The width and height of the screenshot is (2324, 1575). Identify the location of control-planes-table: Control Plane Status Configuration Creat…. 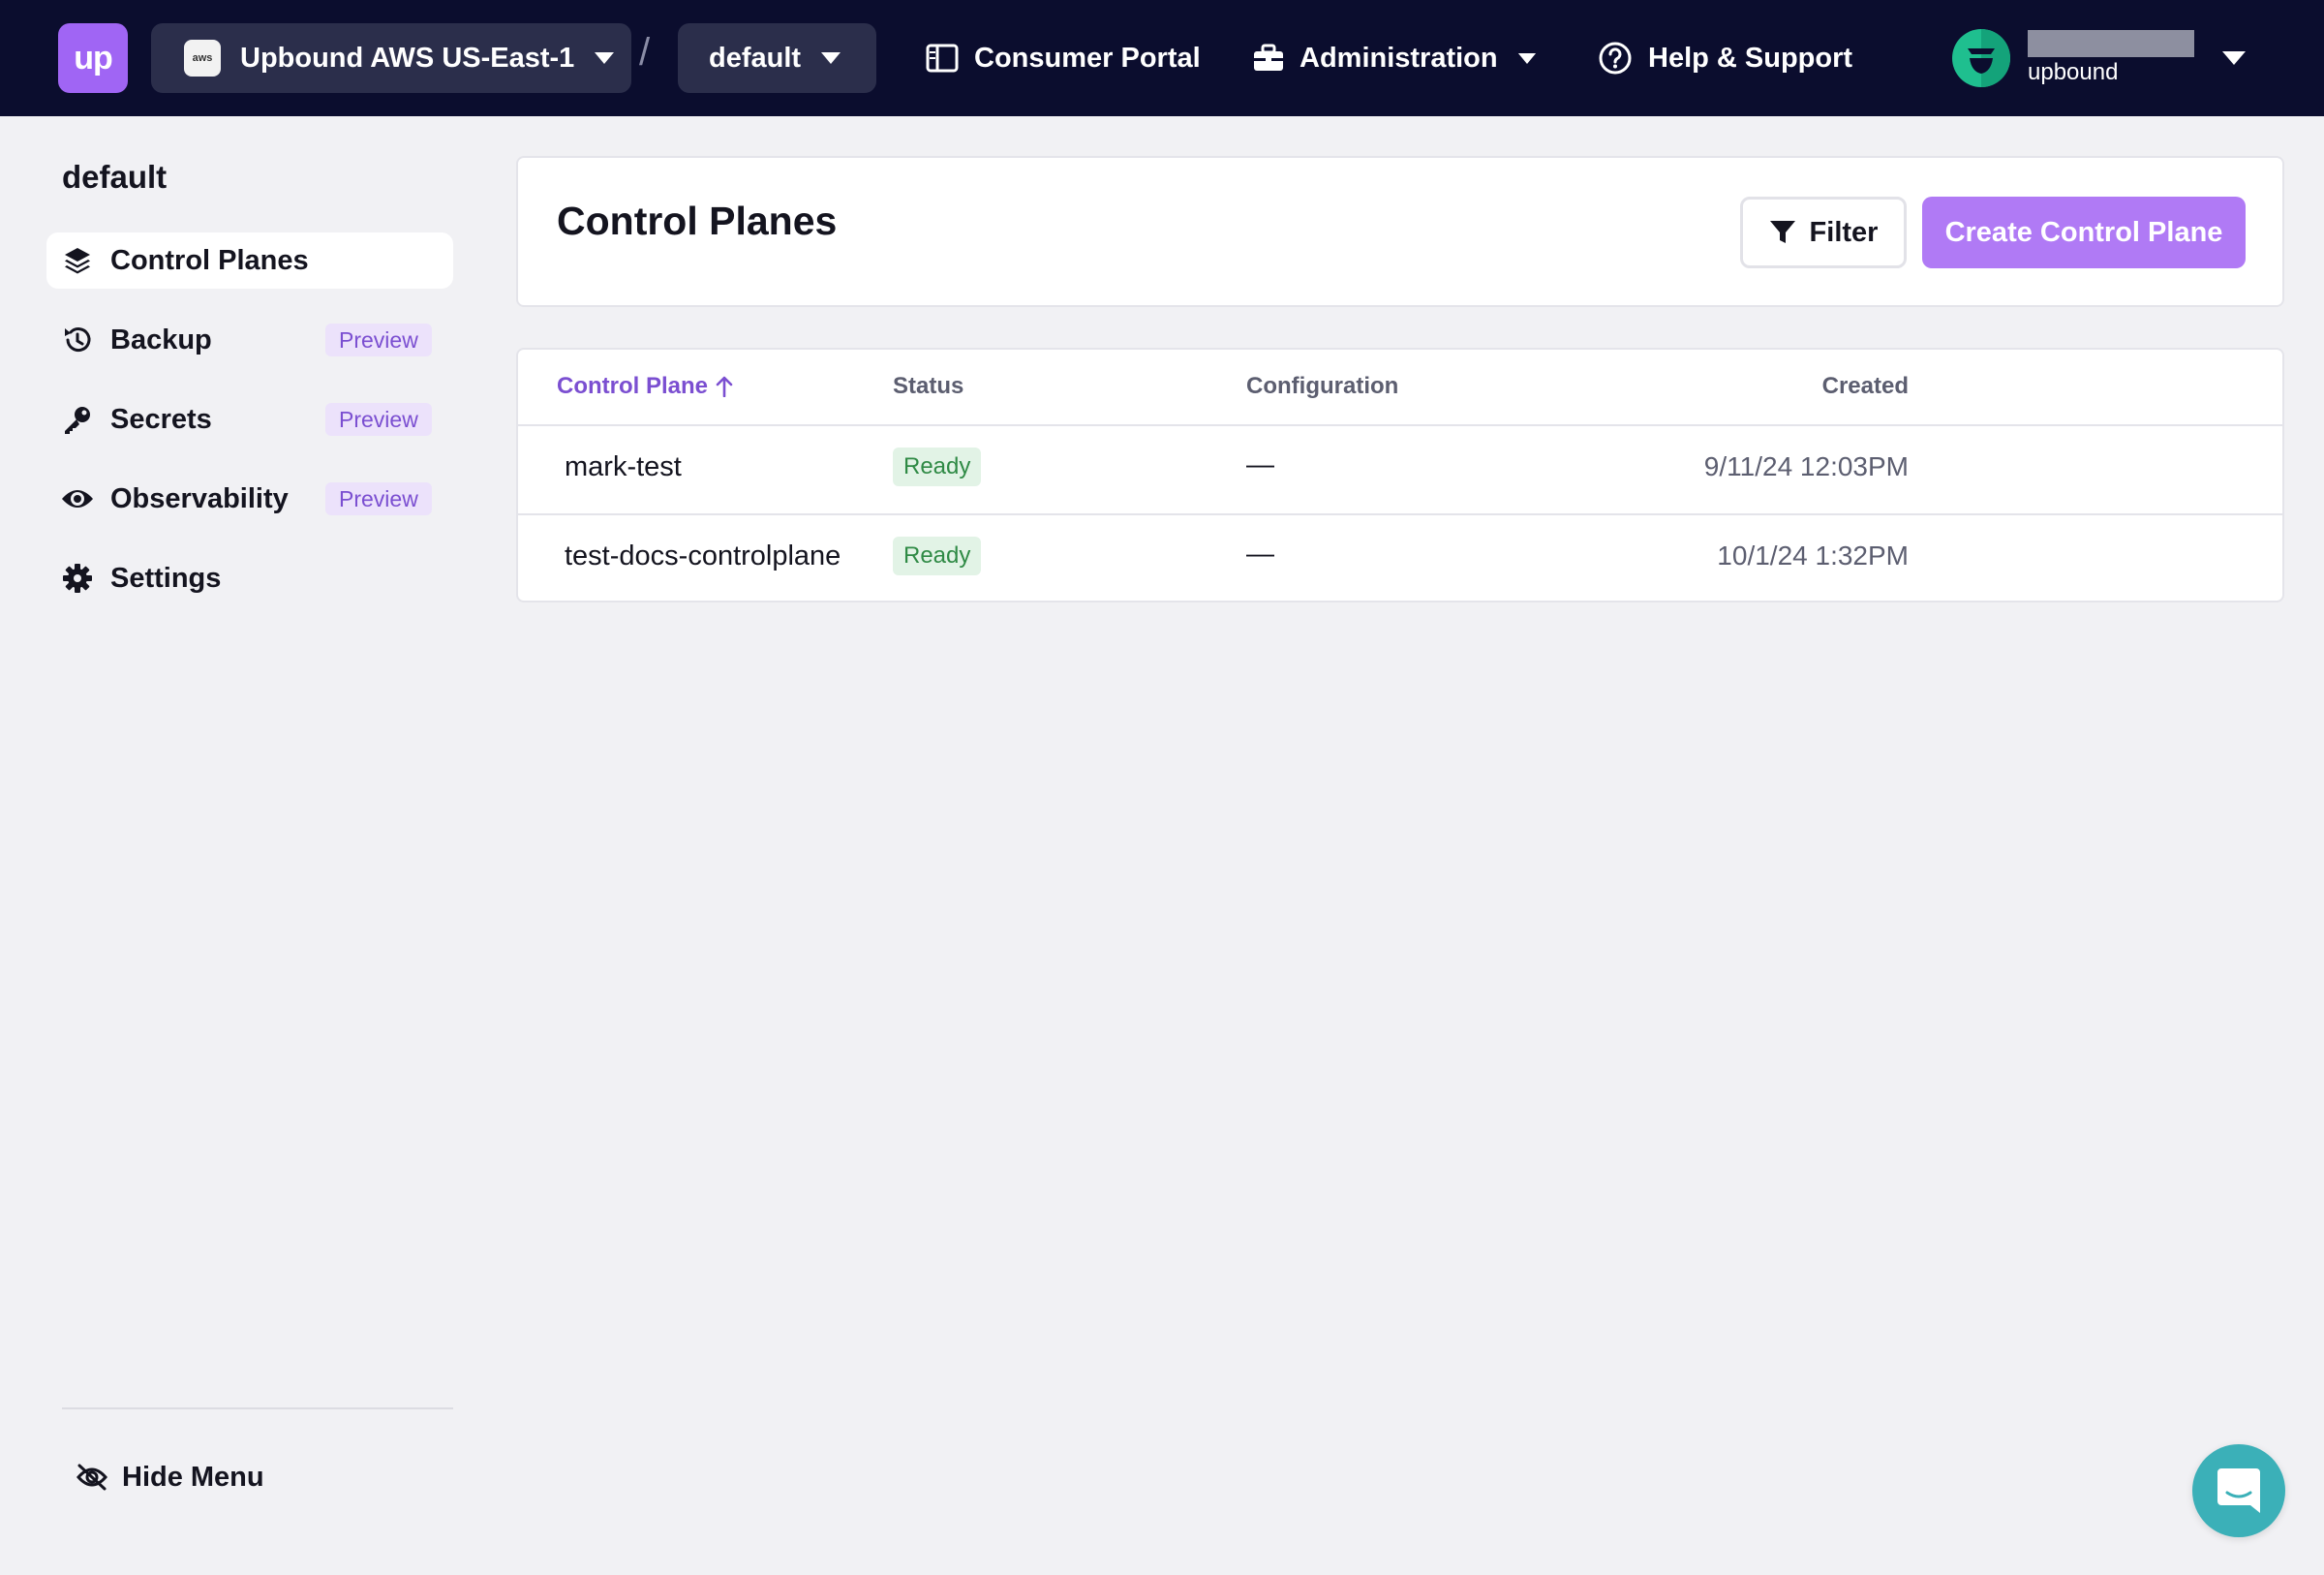
(1400, 475).